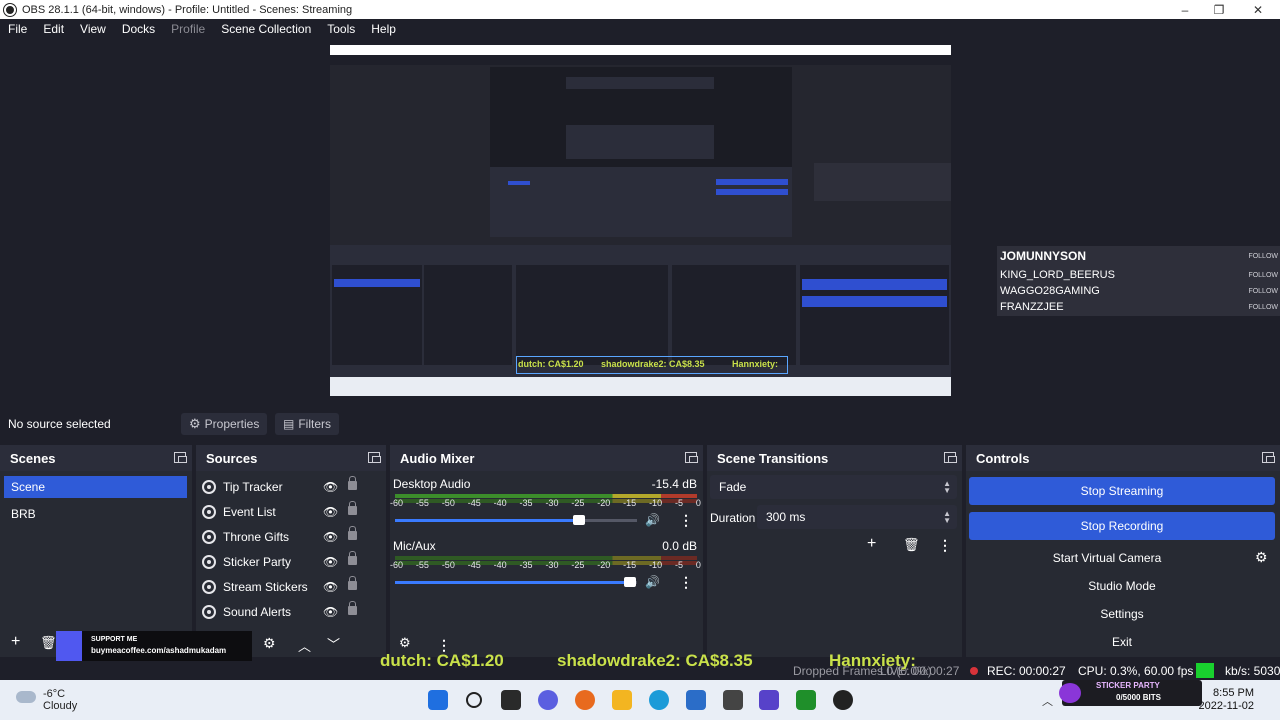  Describe the element at coordinates (1122, 491) in the screenshot. I see `stop-streaming-button: Stop Streaming` at that location.